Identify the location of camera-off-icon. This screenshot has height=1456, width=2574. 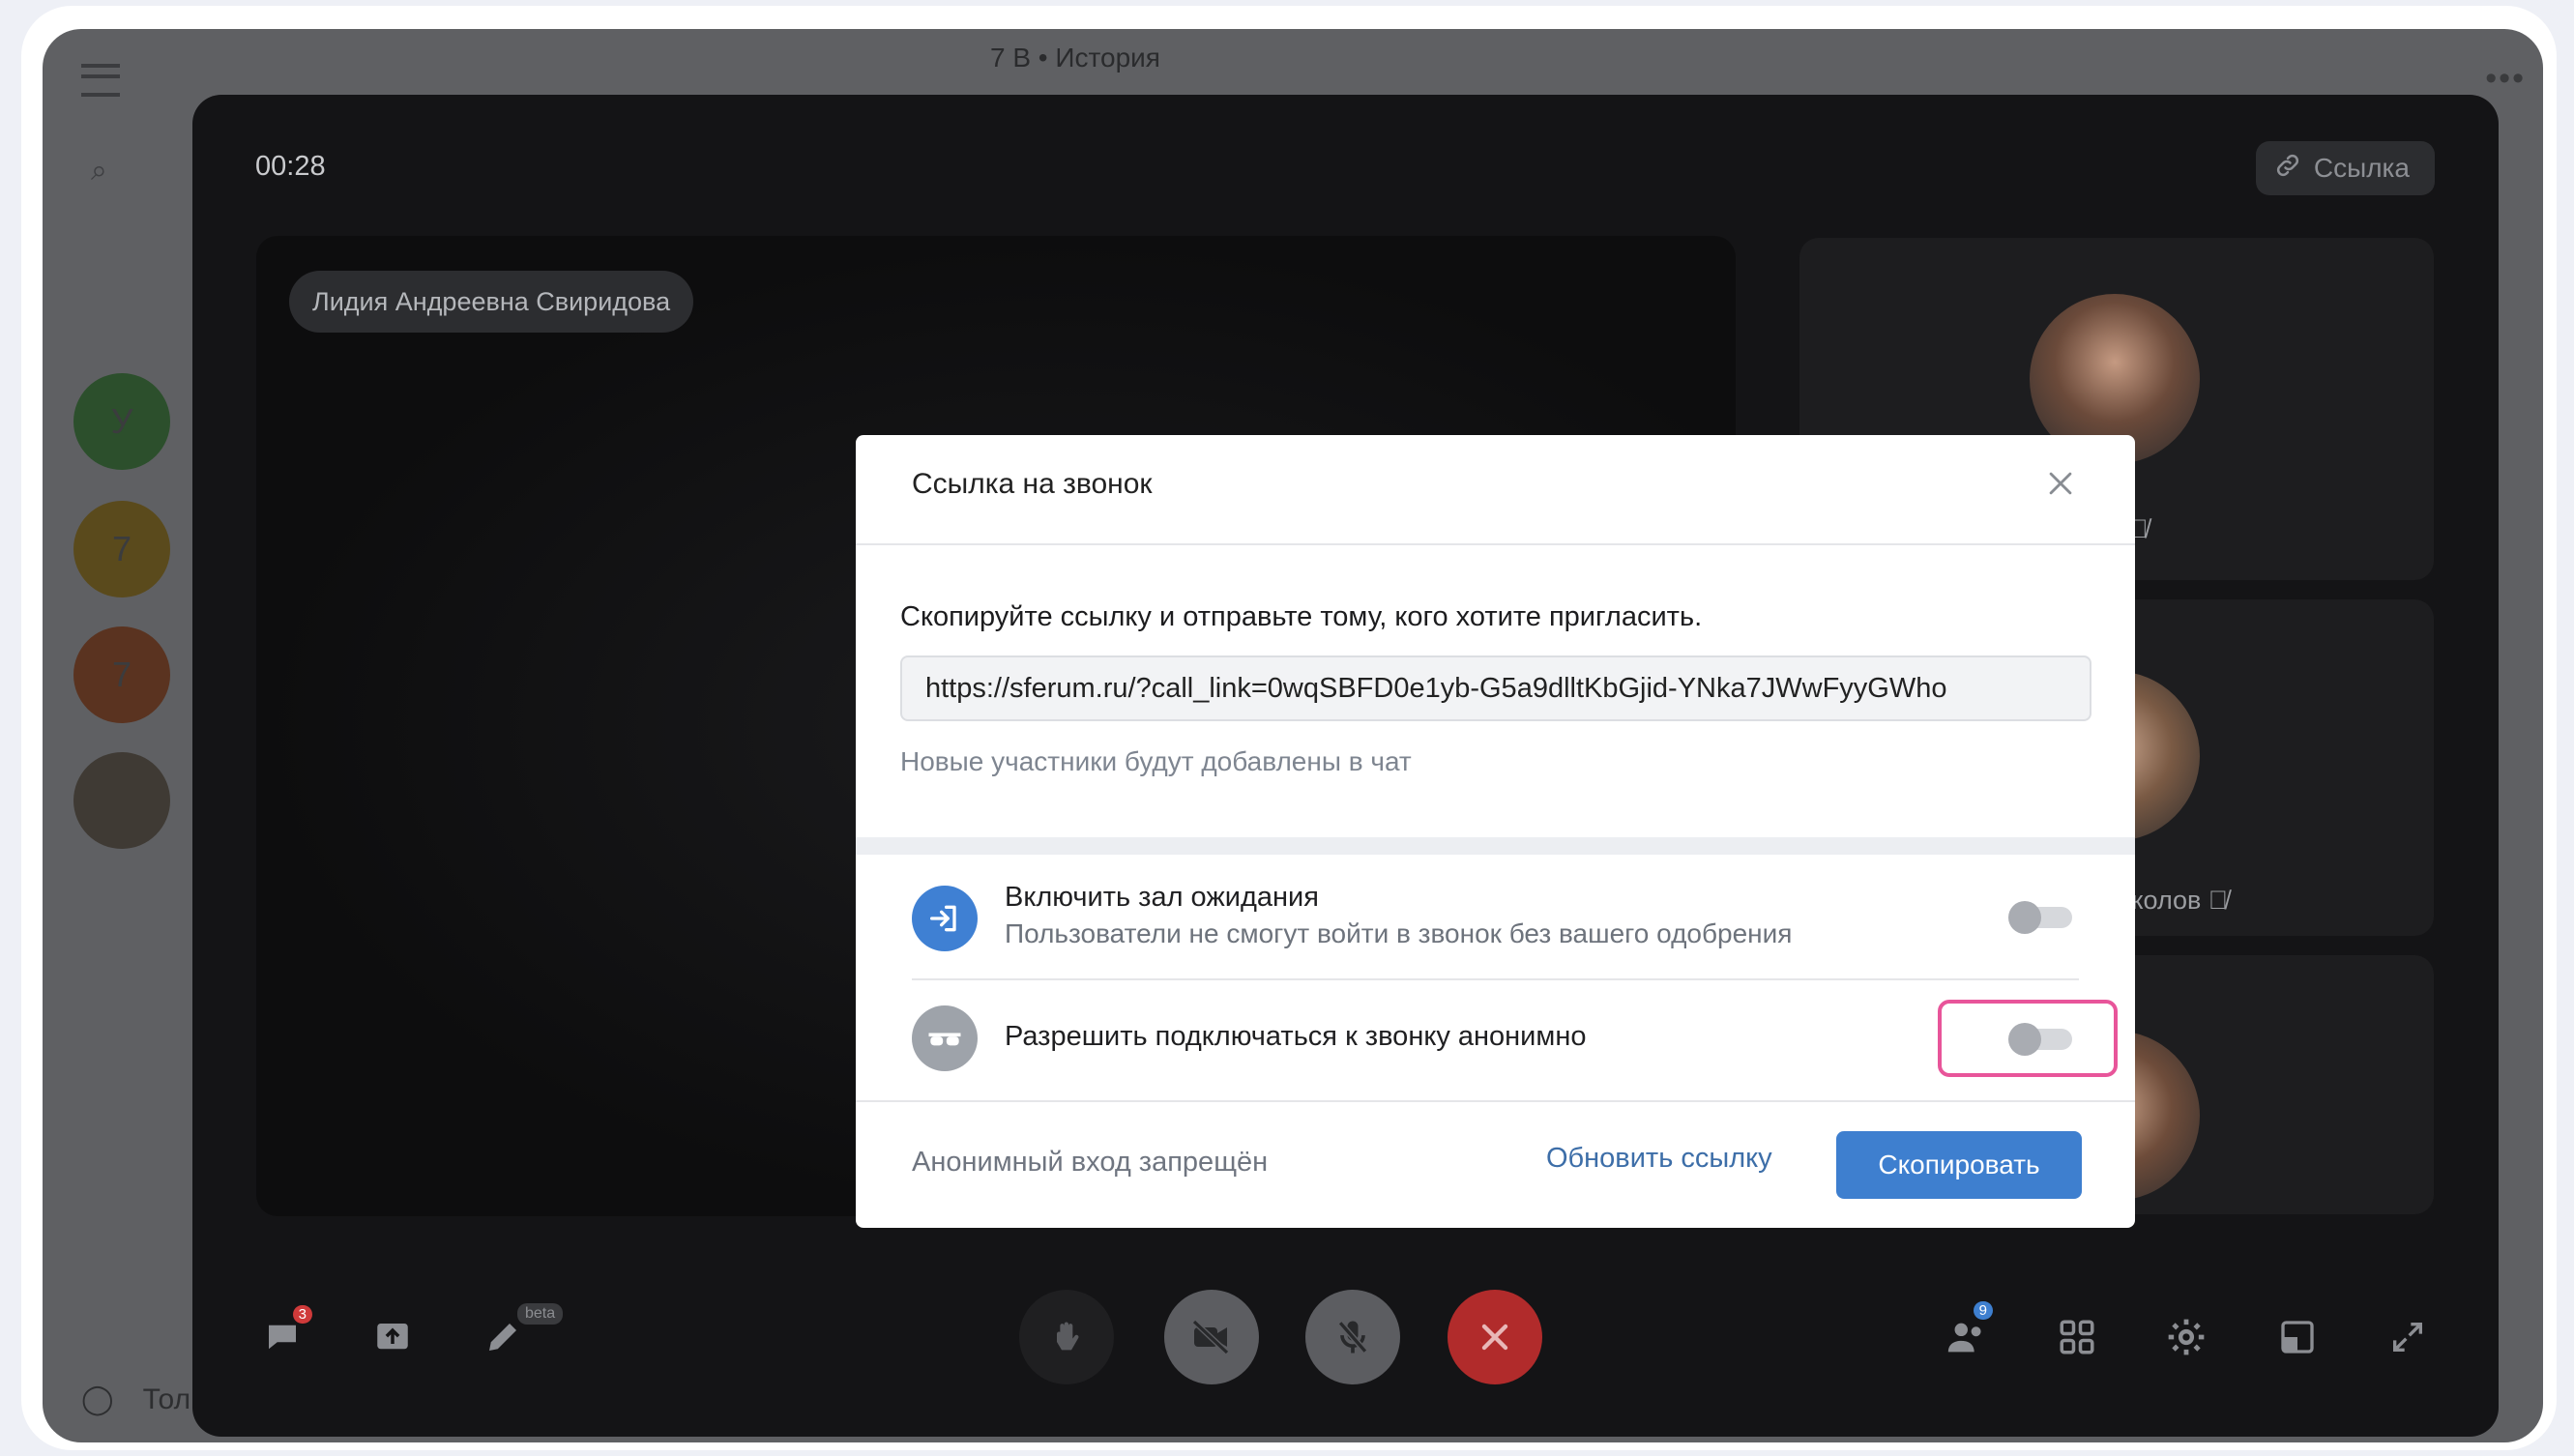
(1210, 1337).